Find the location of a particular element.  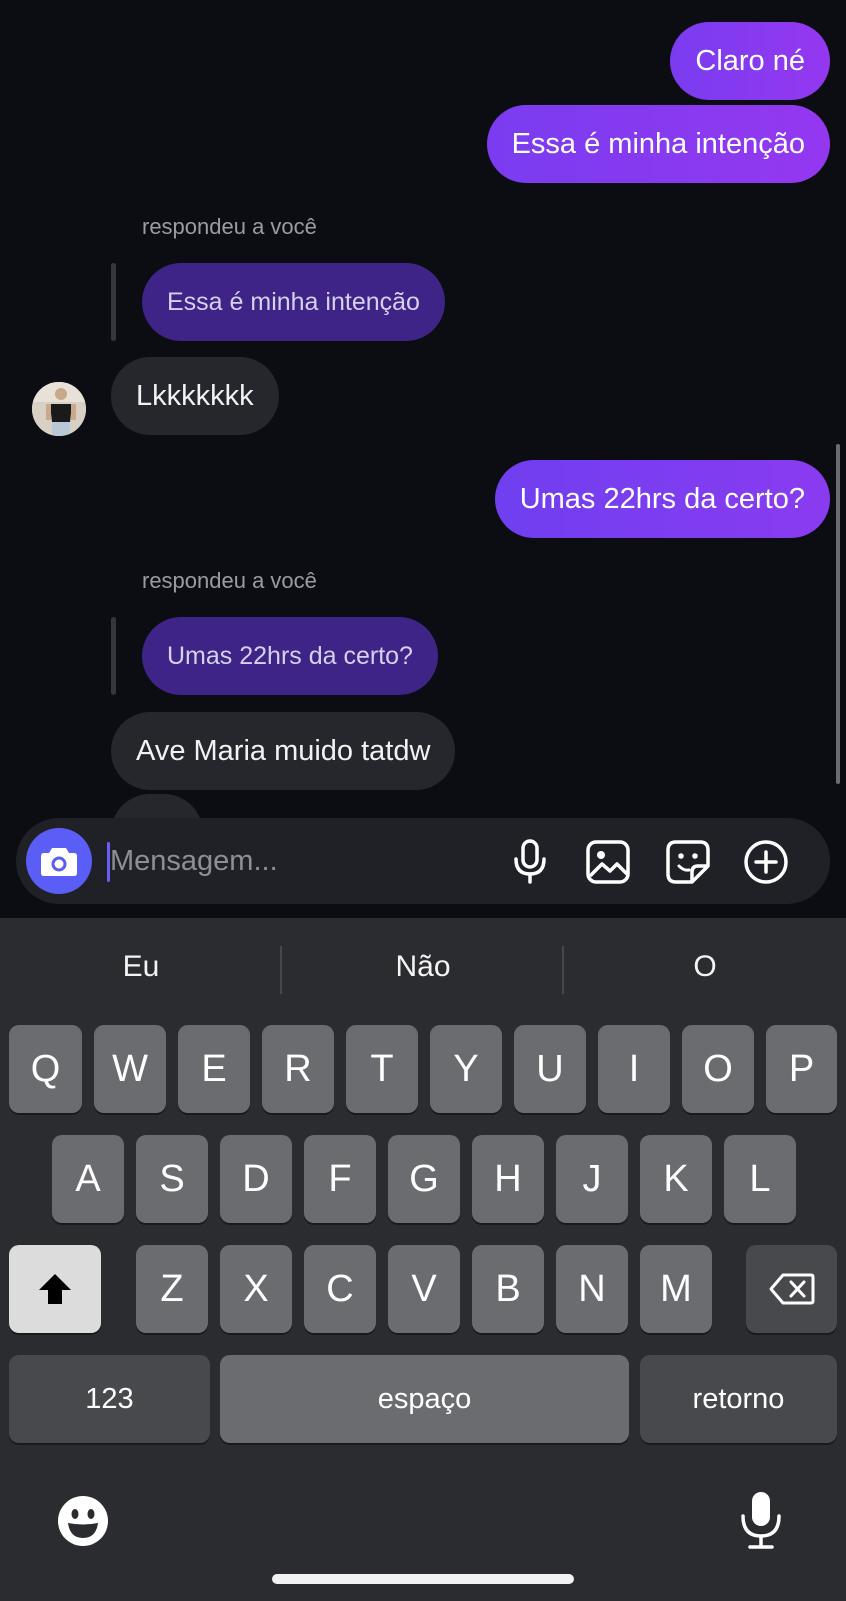

message-input is located at coordinates (300, 861).